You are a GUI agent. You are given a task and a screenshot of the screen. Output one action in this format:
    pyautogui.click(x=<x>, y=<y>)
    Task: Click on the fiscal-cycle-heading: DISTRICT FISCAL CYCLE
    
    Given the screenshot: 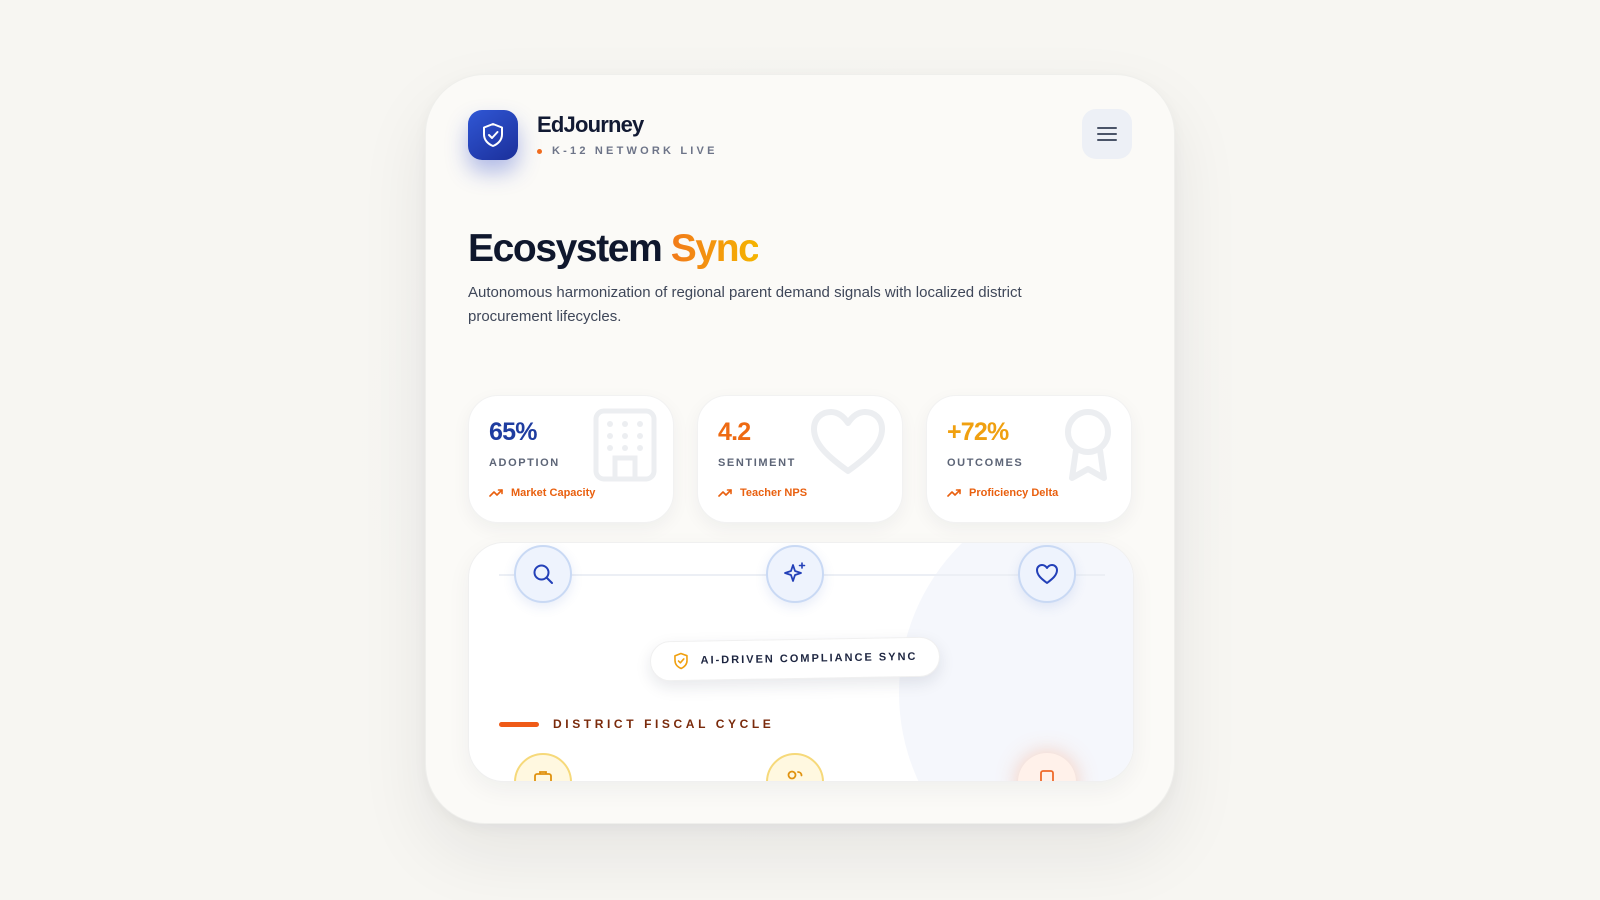 What is the action you would take?
    pyautogui.click(x=636, y=724)
    